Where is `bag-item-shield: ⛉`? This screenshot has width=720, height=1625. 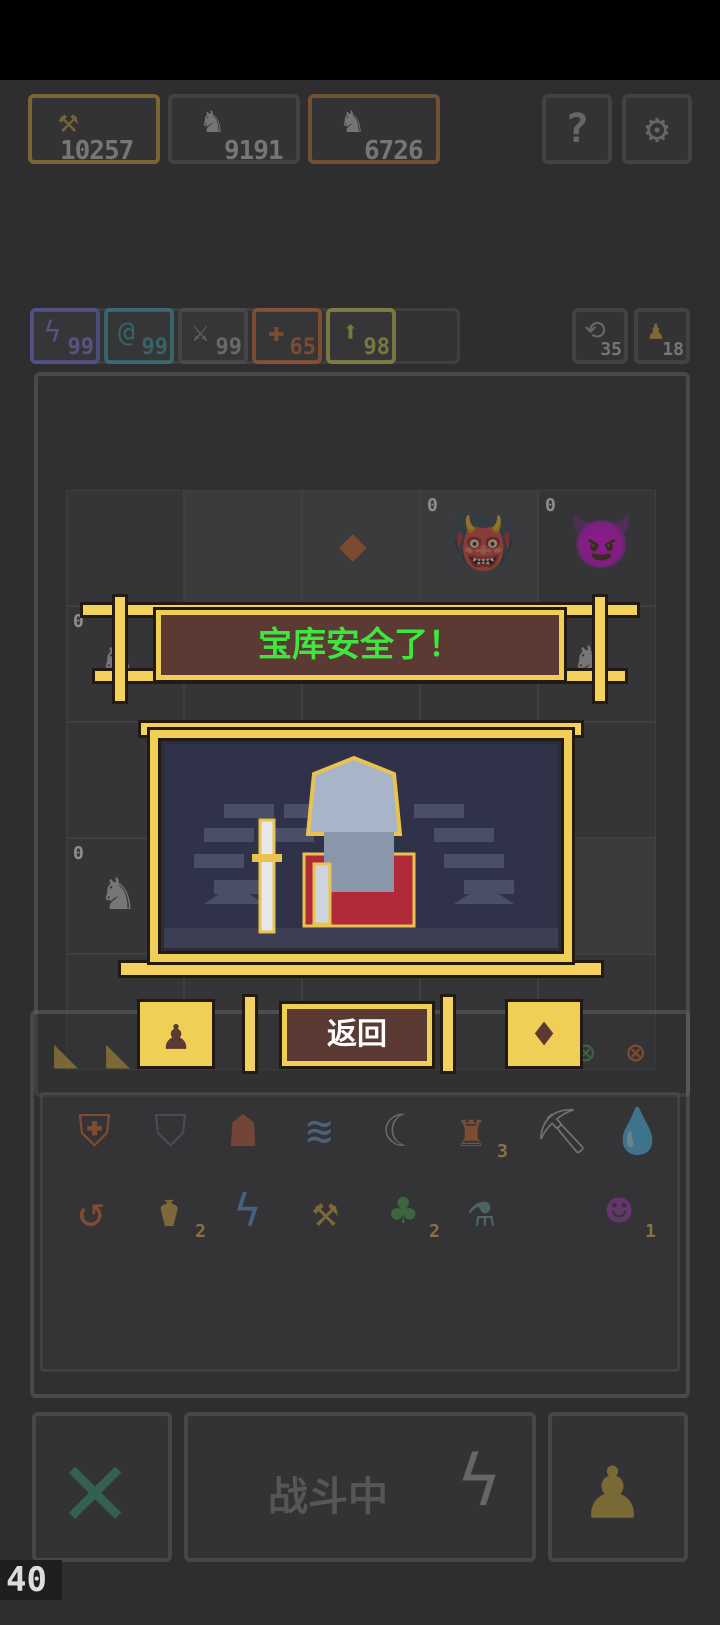 bag-item-shield: ⛉ is located at coordinates (180, 1136).